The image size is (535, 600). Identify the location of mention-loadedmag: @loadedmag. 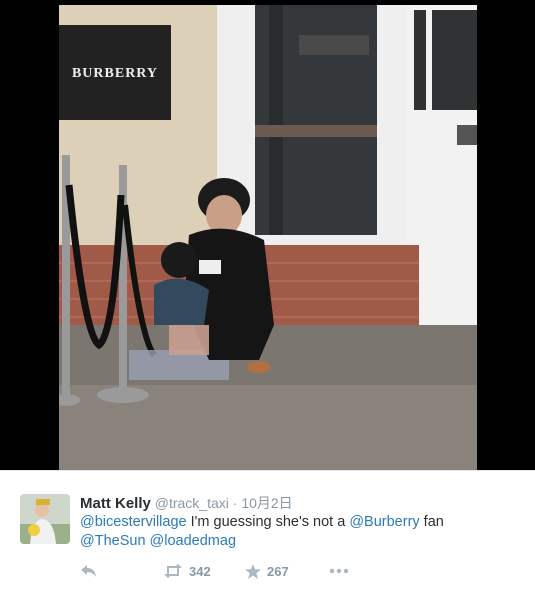
(193, 541).